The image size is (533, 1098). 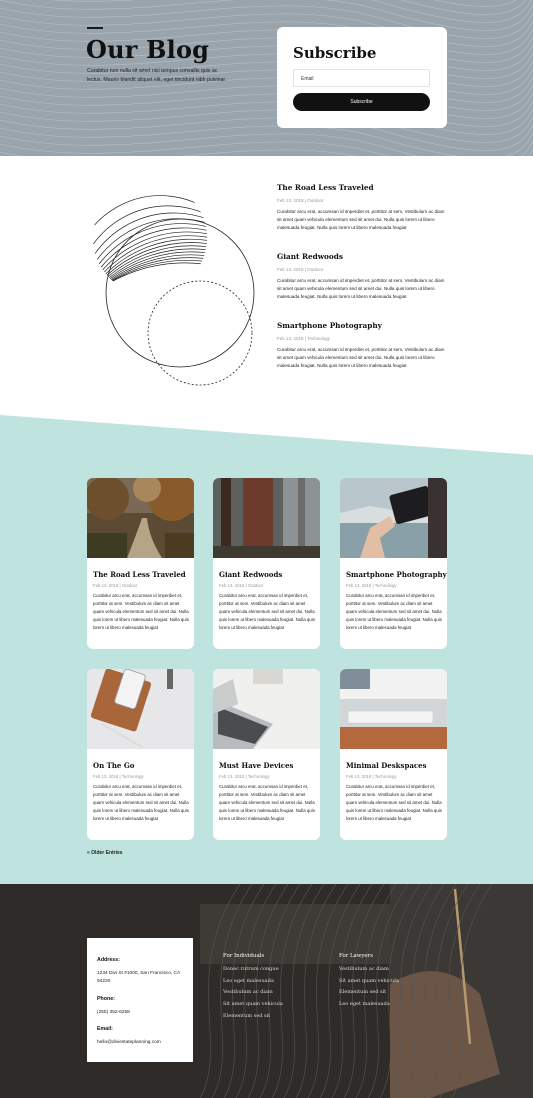 What do you see at coordinates (266, 518) in the screenshot?
I see `card-image-redwoods` at bounding box center [266, 518].